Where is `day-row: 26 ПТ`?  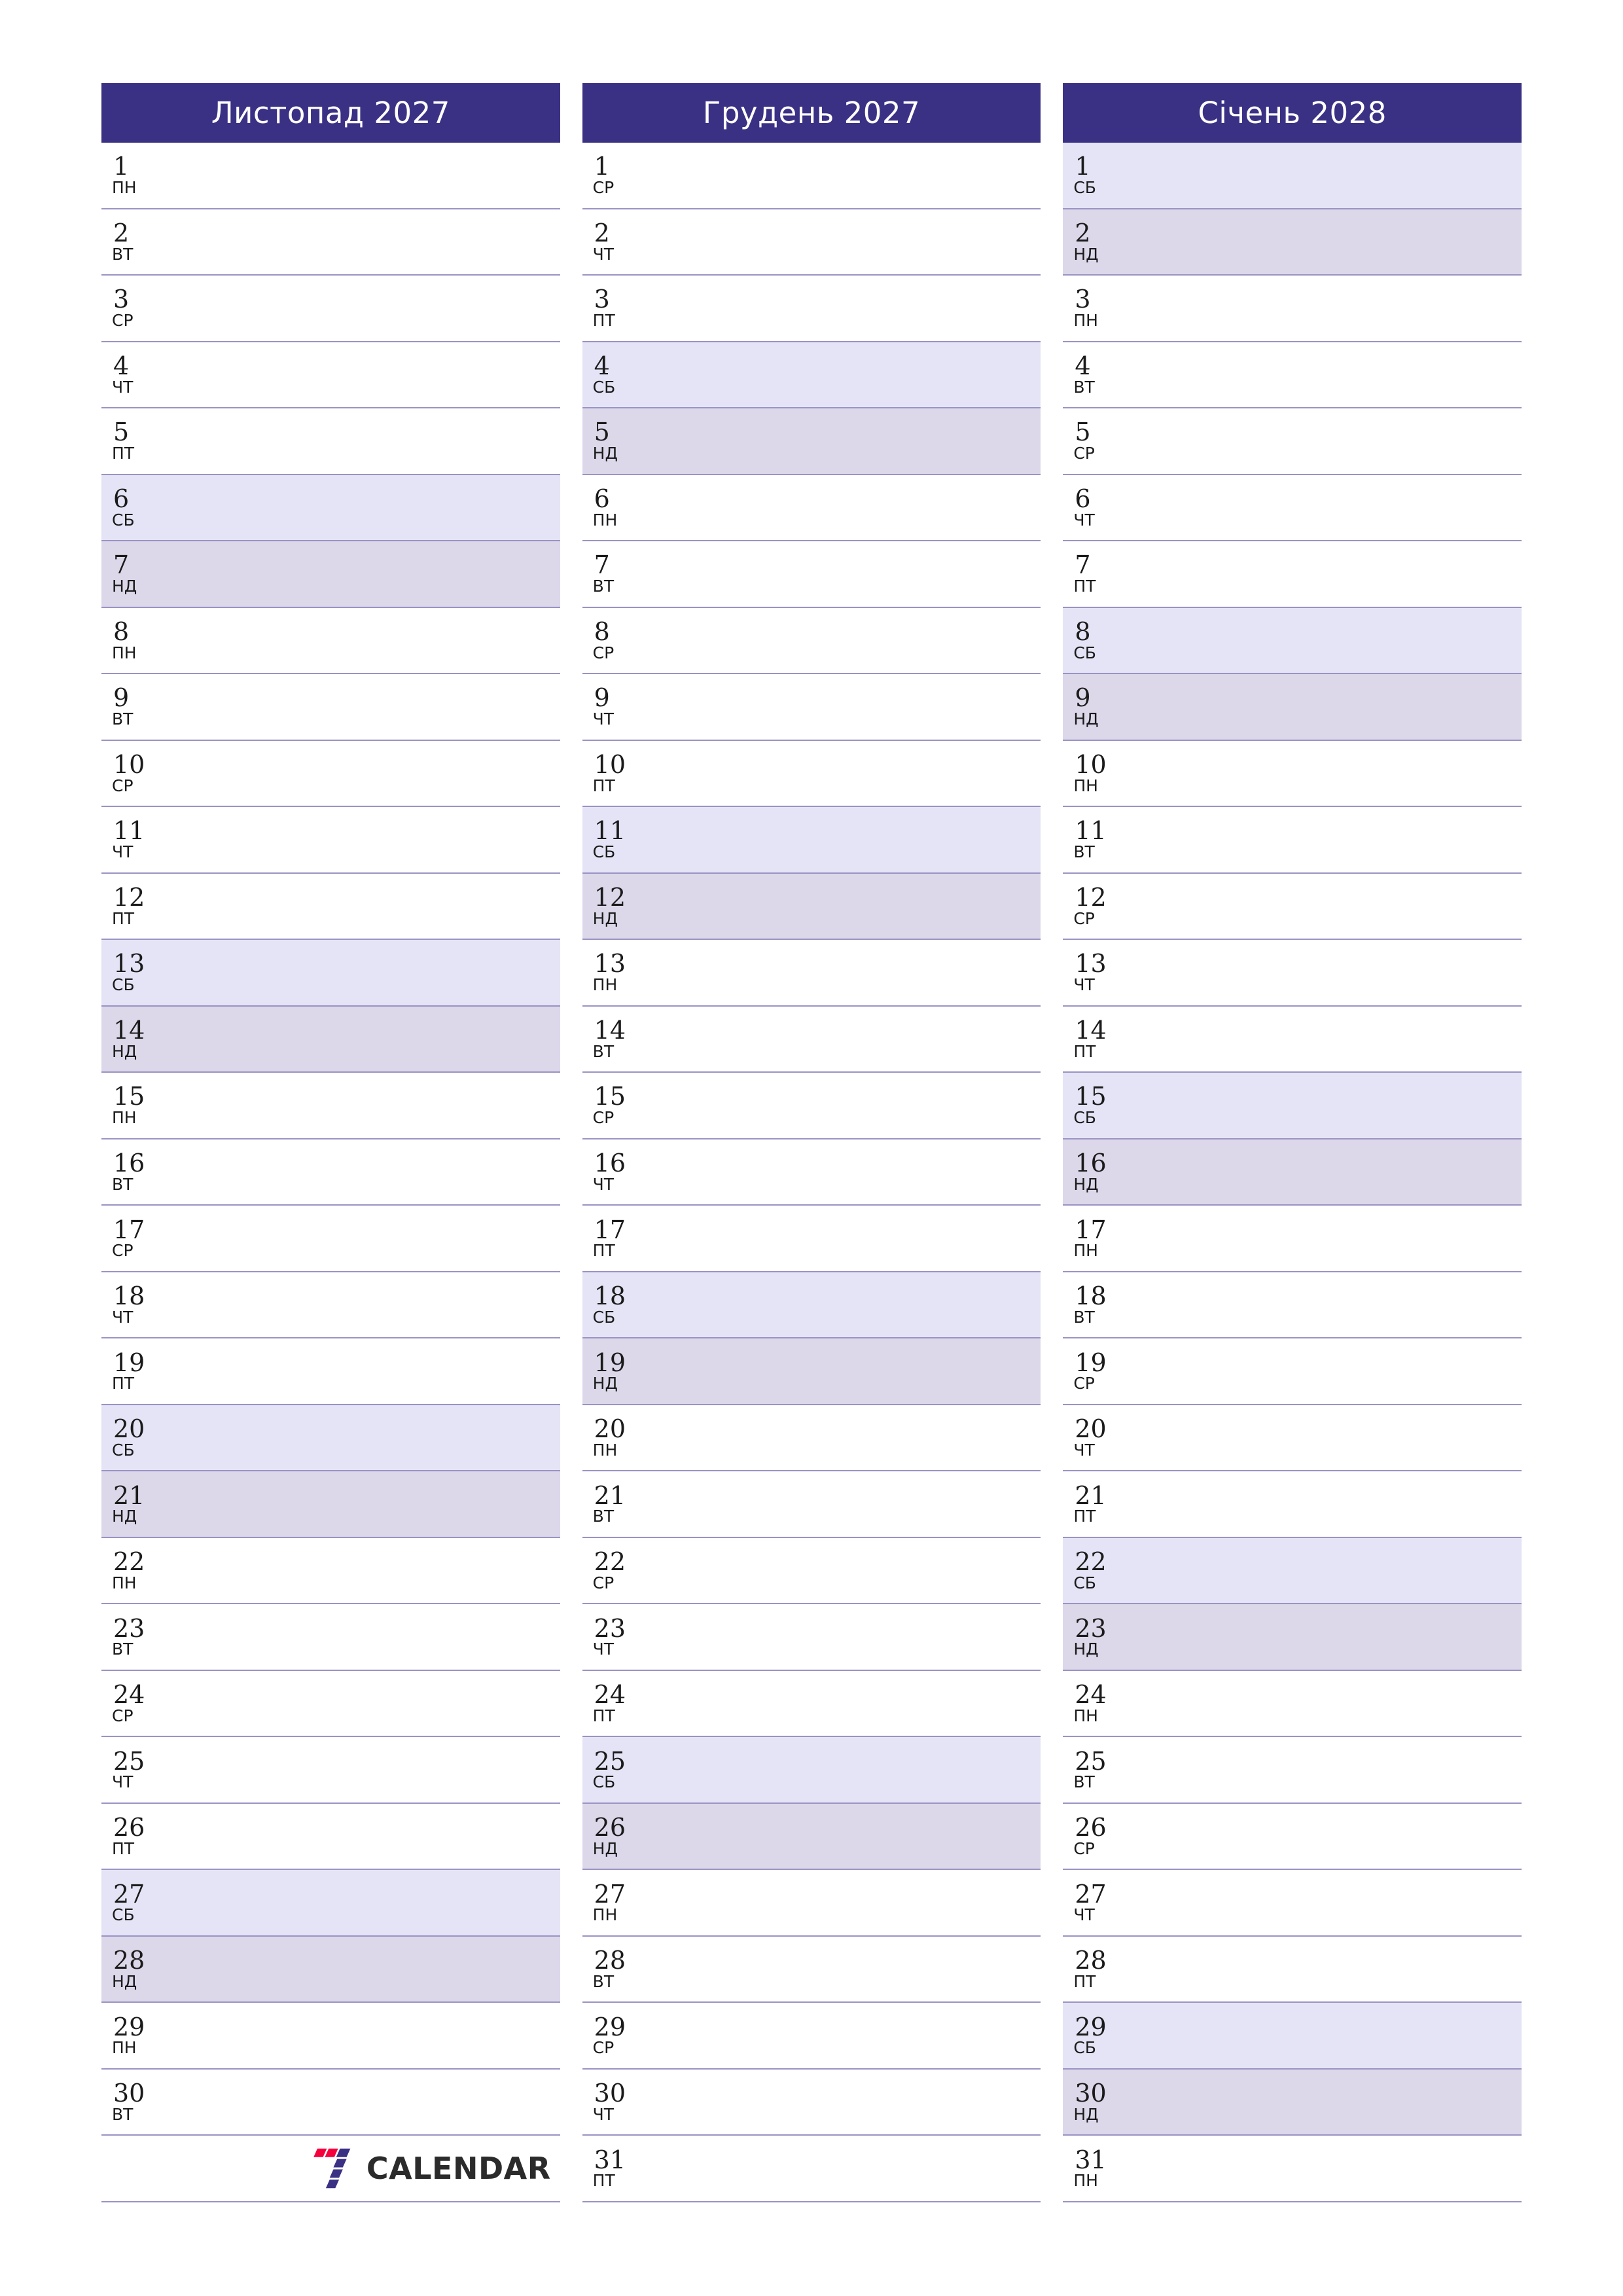 day-row: 26 ПТ is located at coordinates (330, 1837).